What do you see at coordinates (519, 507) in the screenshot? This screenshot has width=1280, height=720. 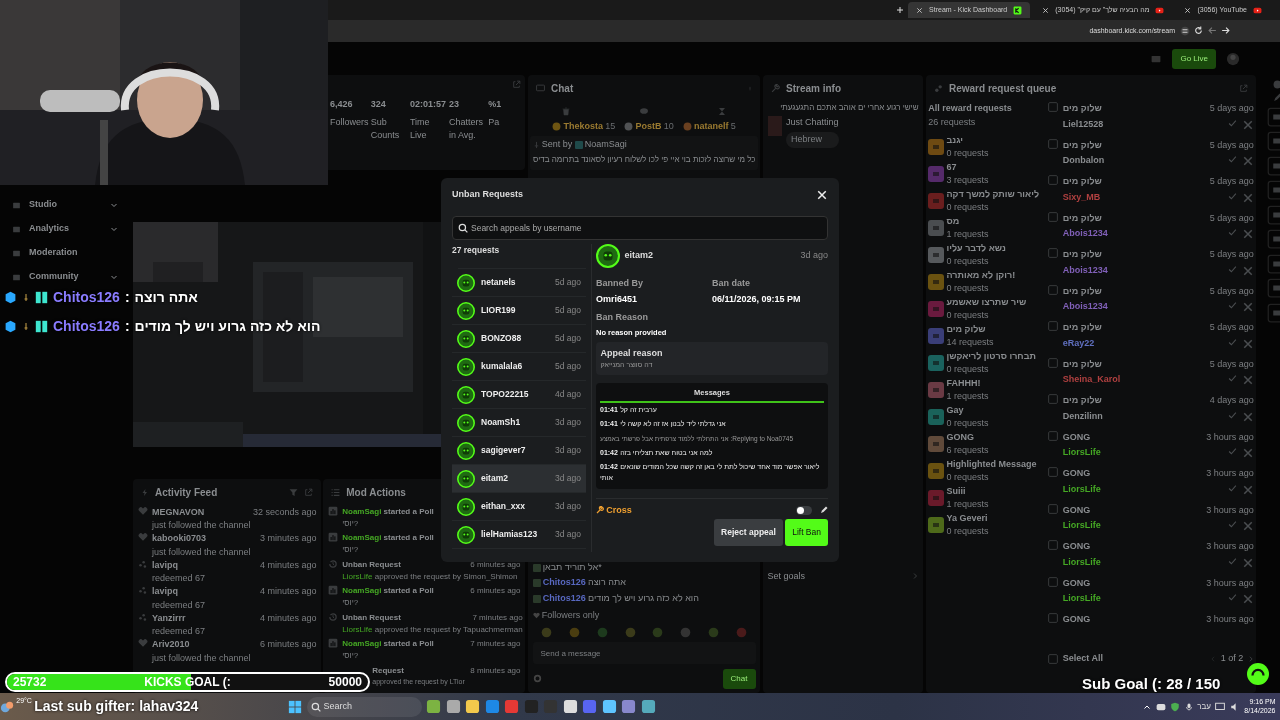 I see `request-list-item: eithan_xxx 3d ago` at bounding box center [519, 507].